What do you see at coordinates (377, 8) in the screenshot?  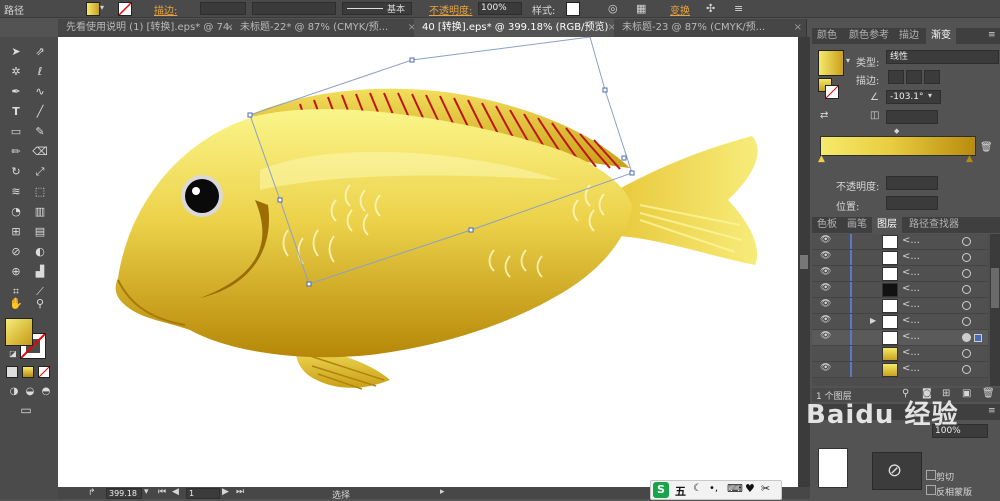 I see `brush-profile-field: 基本` at bounding box center [377, 8].